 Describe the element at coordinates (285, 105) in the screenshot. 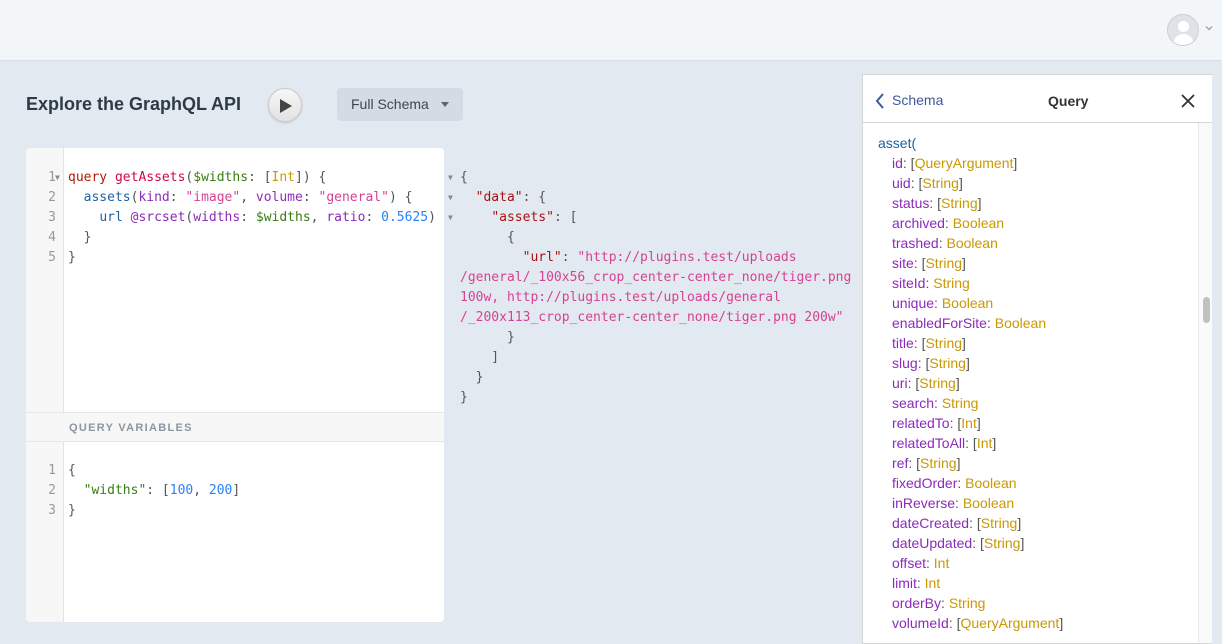

I see `execute-query-button` at that location.